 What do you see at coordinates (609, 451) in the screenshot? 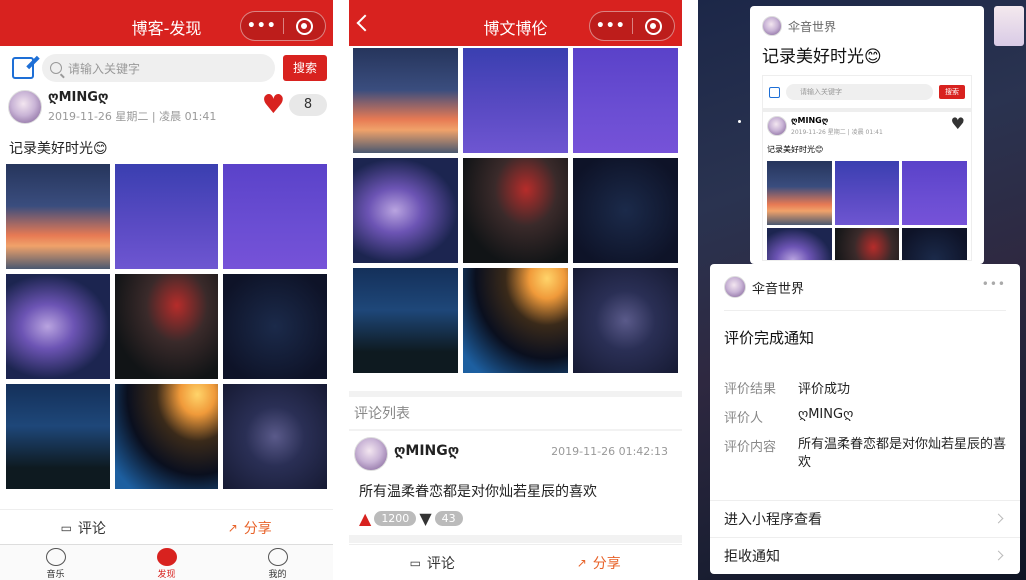
I see `comment-time: 2019-11-26 01:42:13` at bounding box center [609, 451].